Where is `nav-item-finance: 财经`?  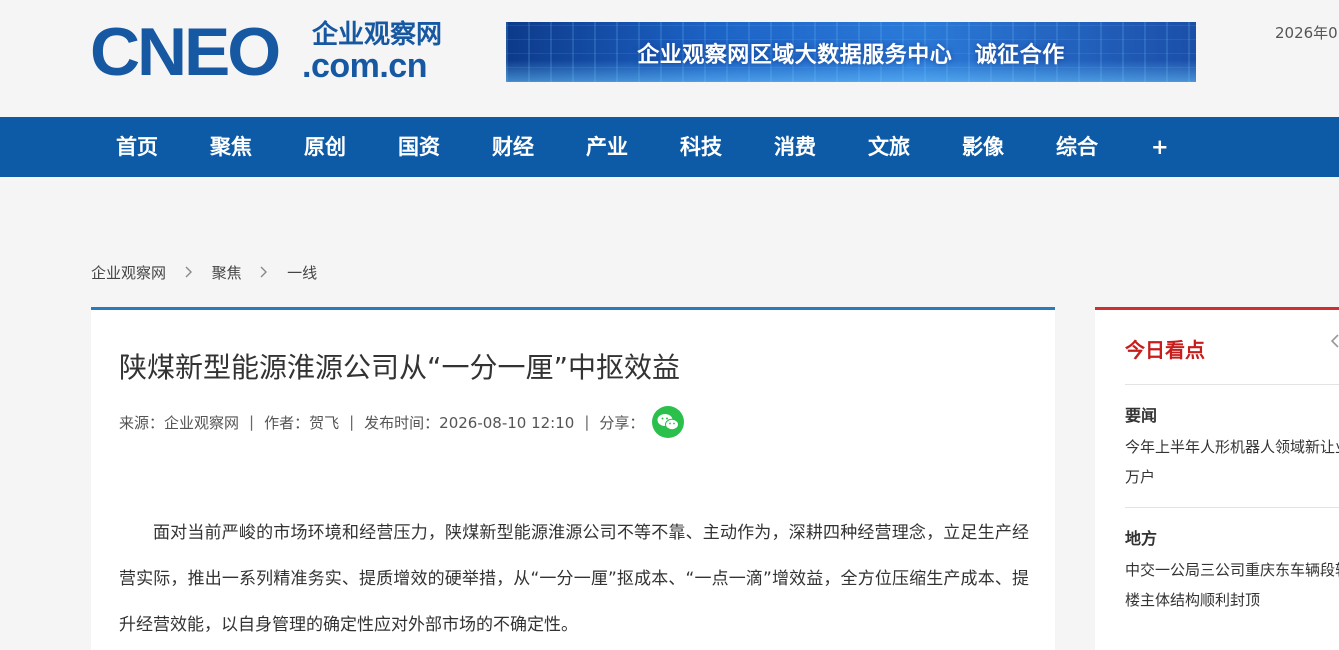
nav-item-finance: 财经 is located at coordinates (513, 147).